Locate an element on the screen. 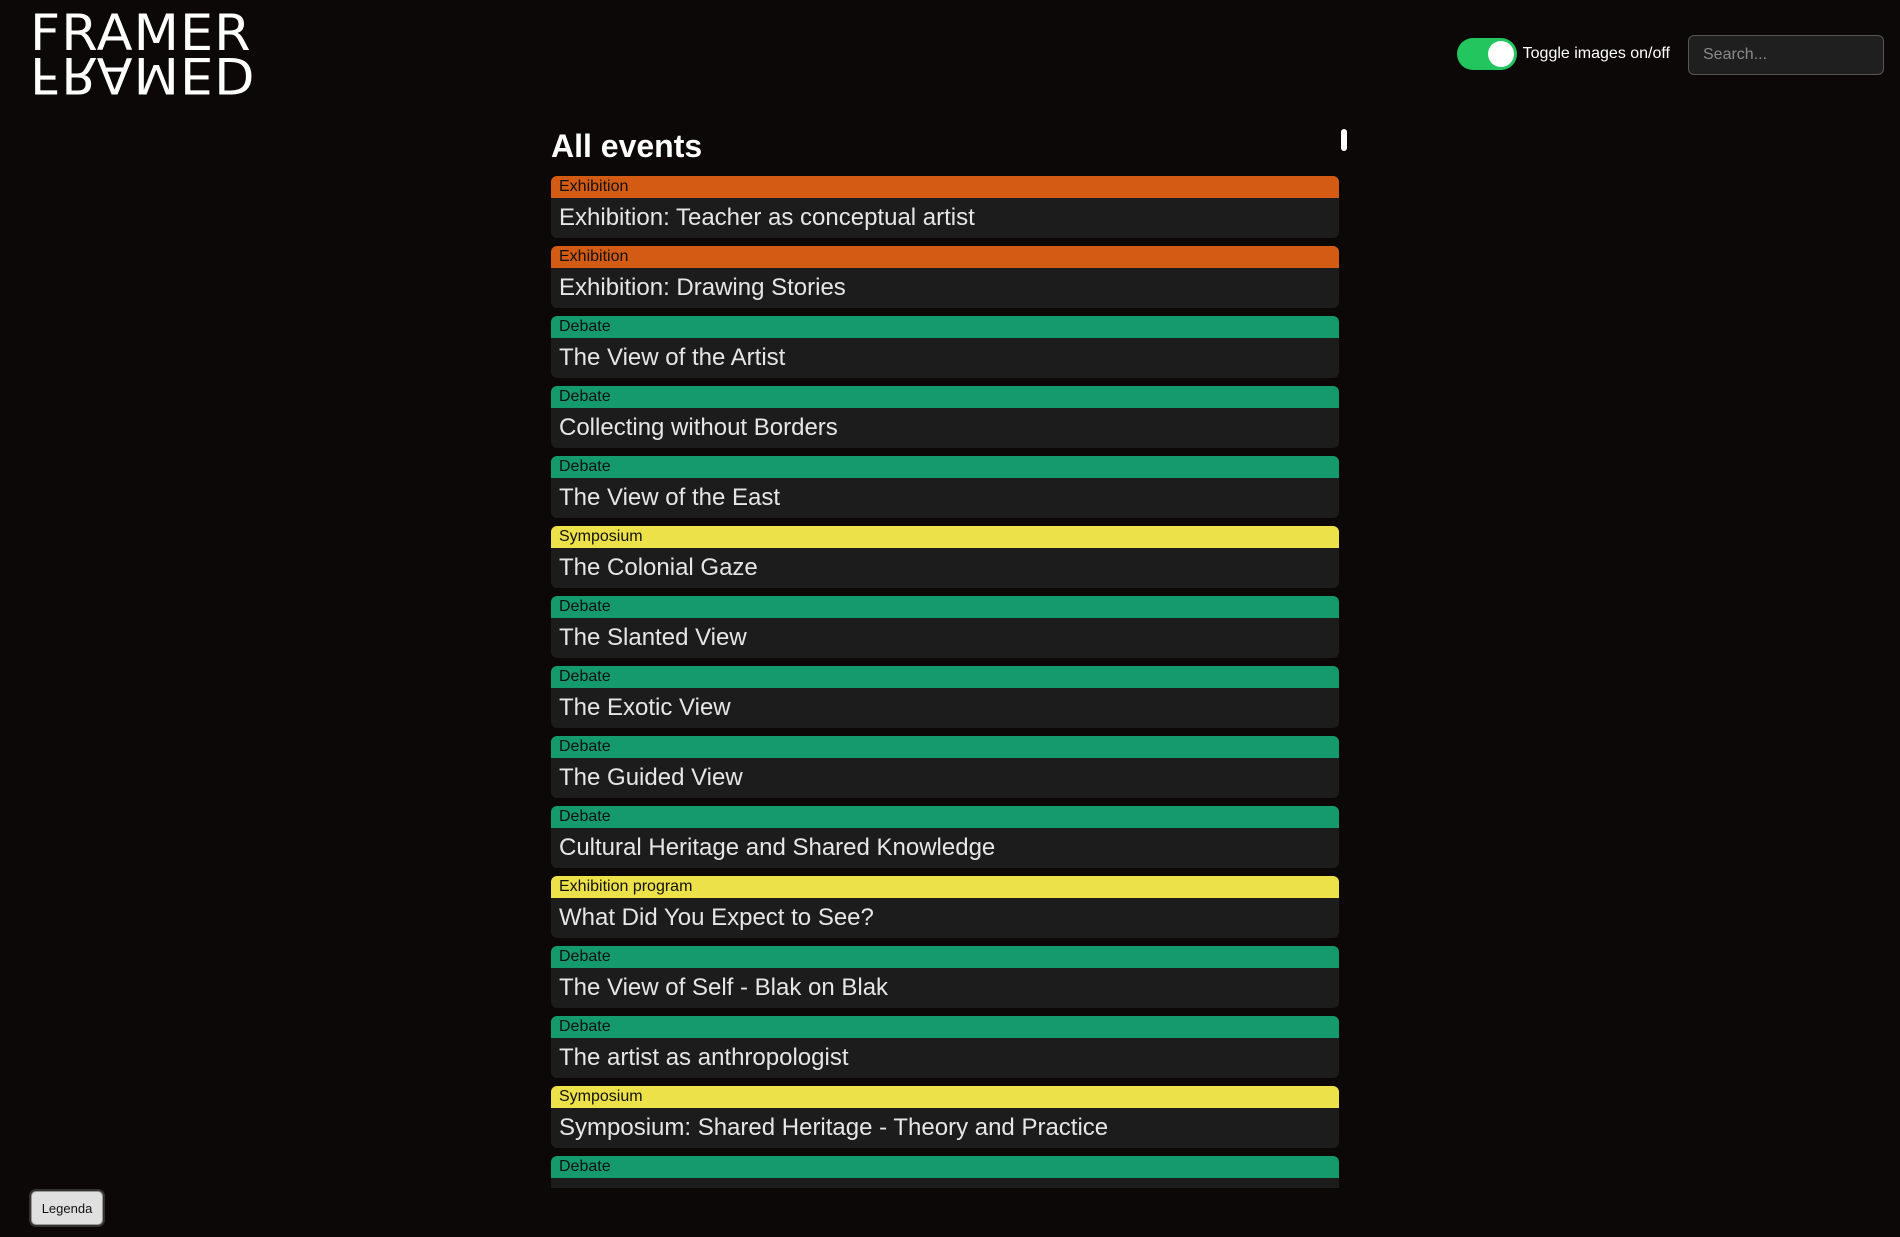  event-item: Debate The Exotic View is located at coordinates (945, 697).